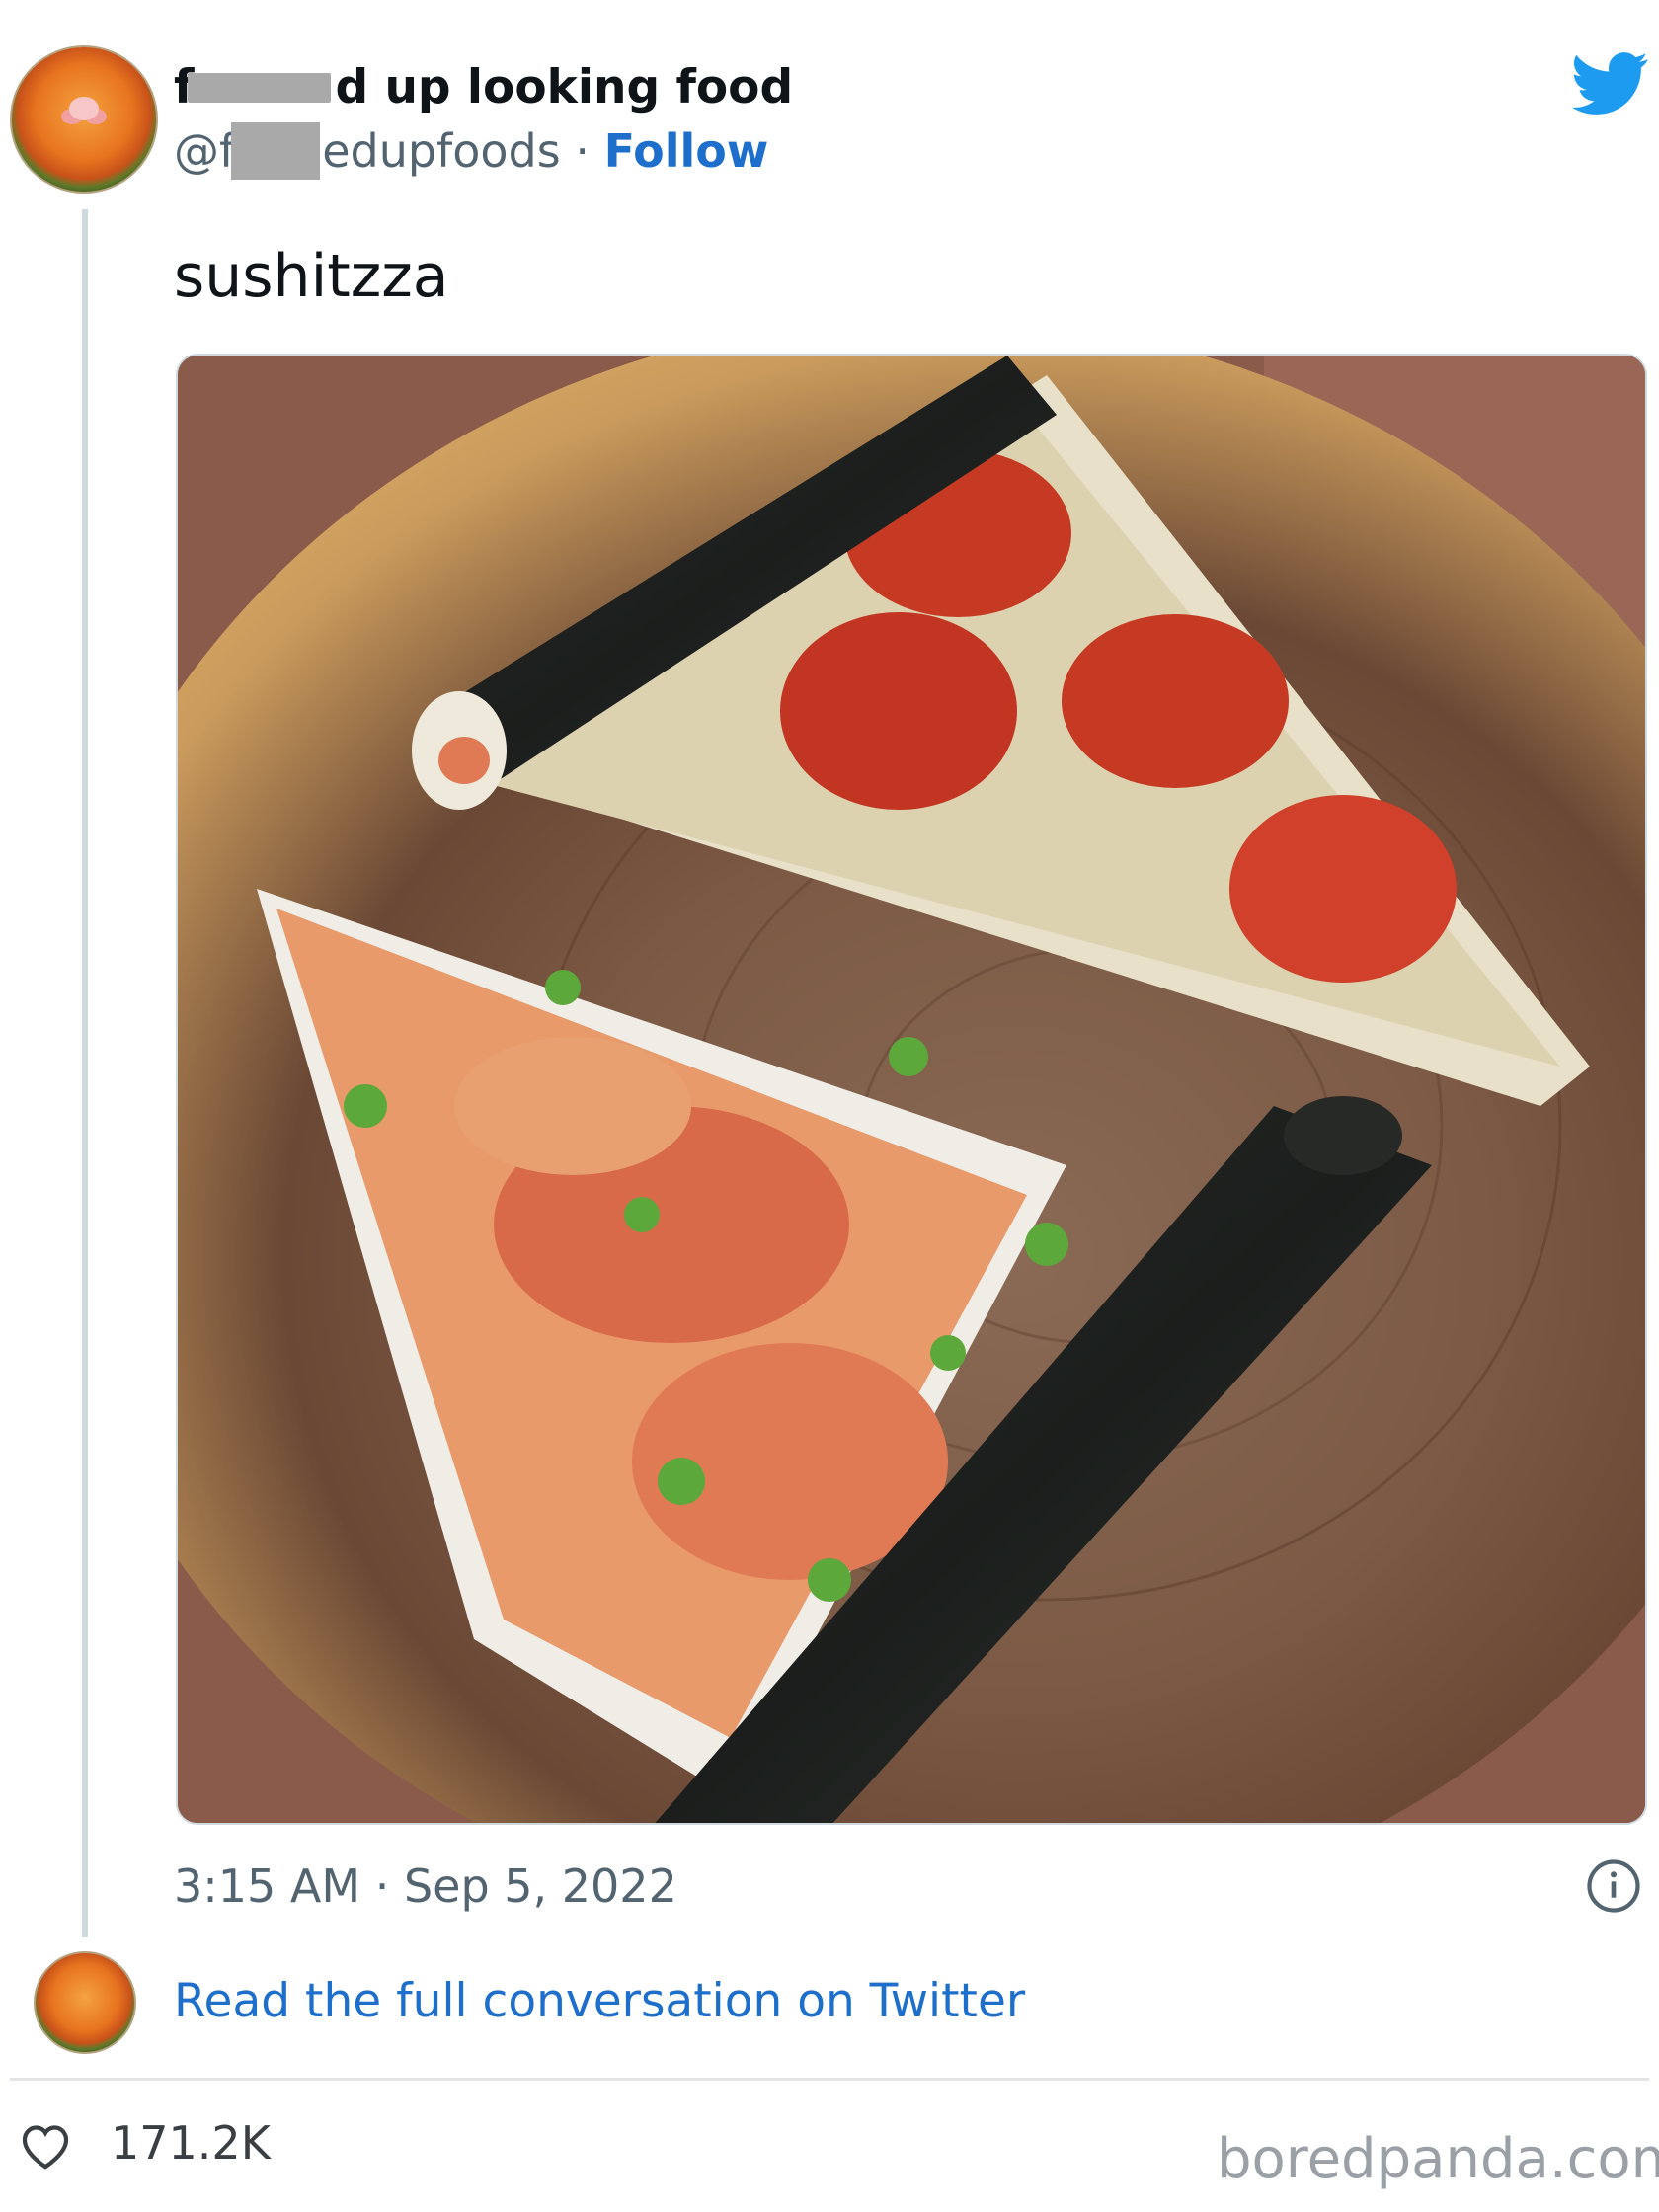 The width and height of the screenshot is (1659, 2212). What do you see at coordinates (442, 151) in the screenshot?
I see `handle-end: edupfoods` at bounding box center [442, 151].